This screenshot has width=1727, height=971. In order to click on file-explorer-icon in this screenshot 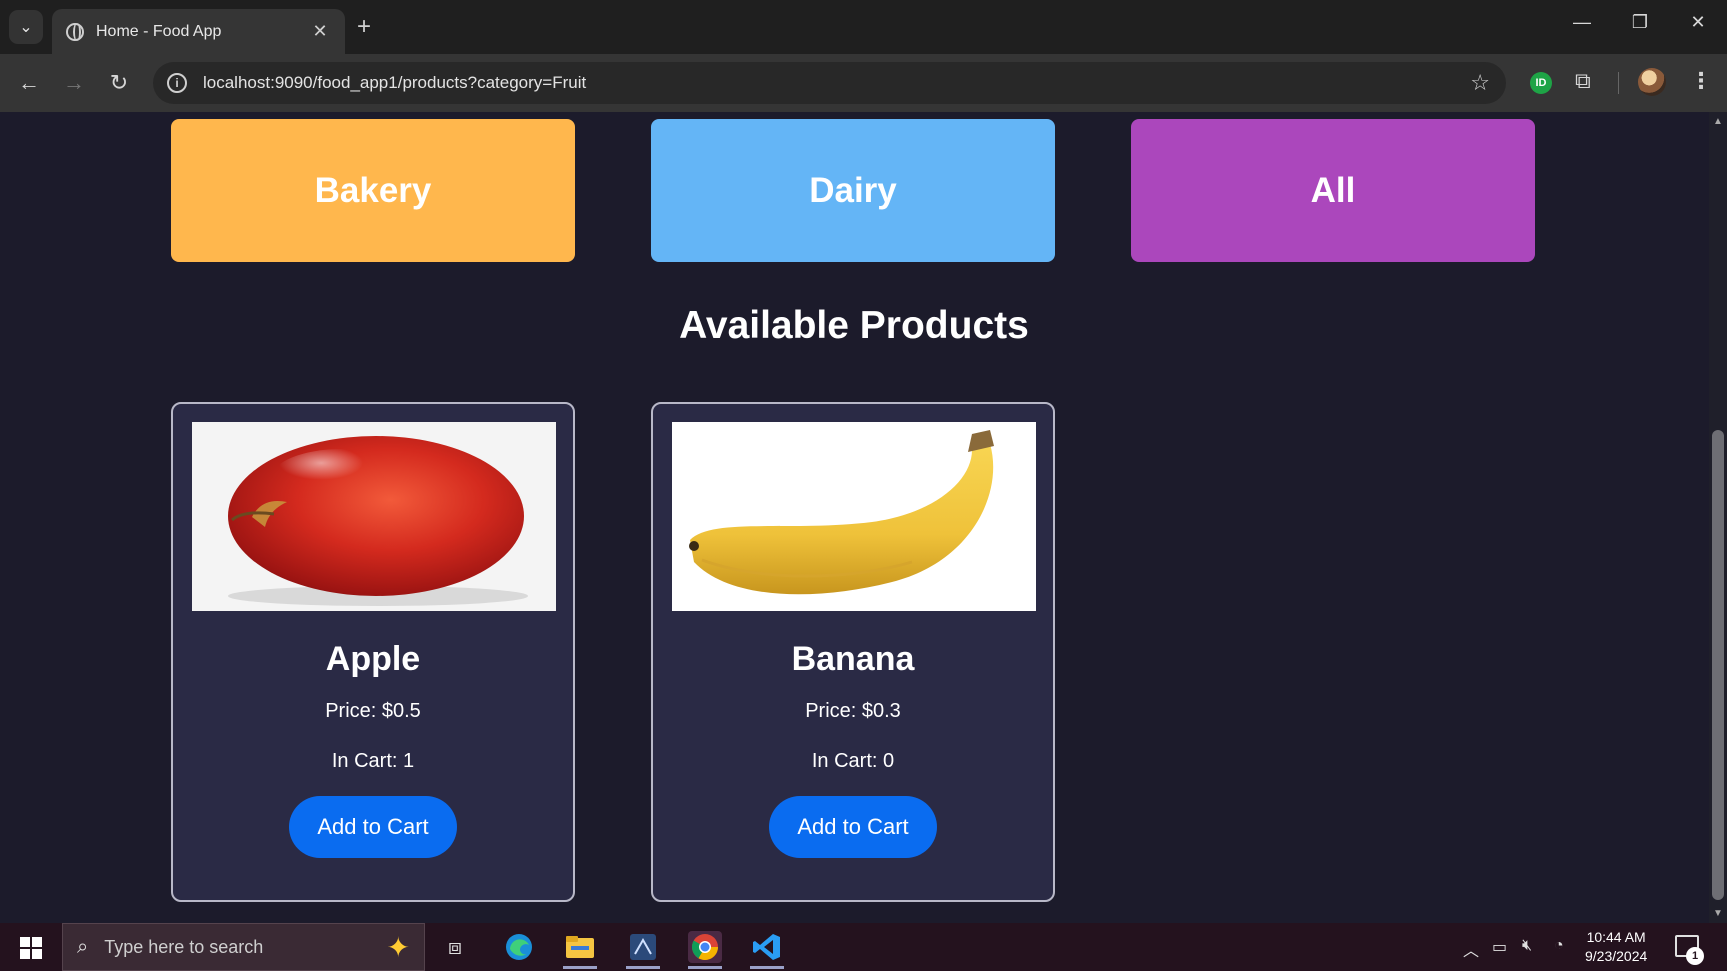, I will do `click(580, 950)`.